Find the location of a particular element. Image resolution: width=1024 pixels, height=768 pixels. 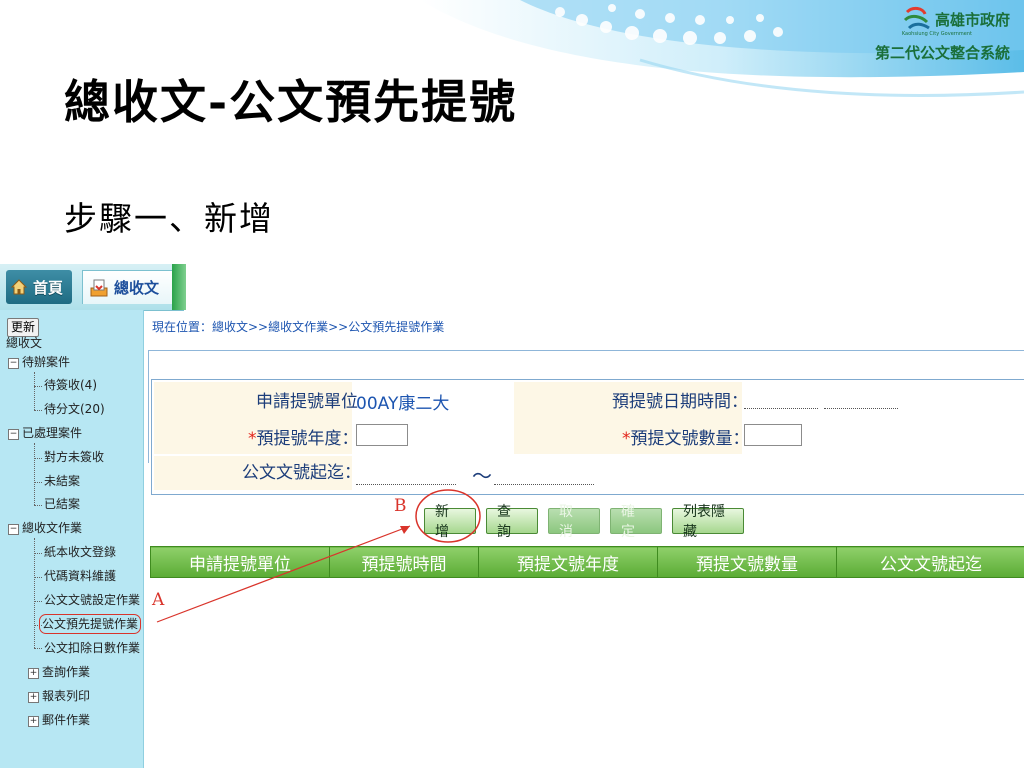

range-end-line is located at coordinates (544, 484).